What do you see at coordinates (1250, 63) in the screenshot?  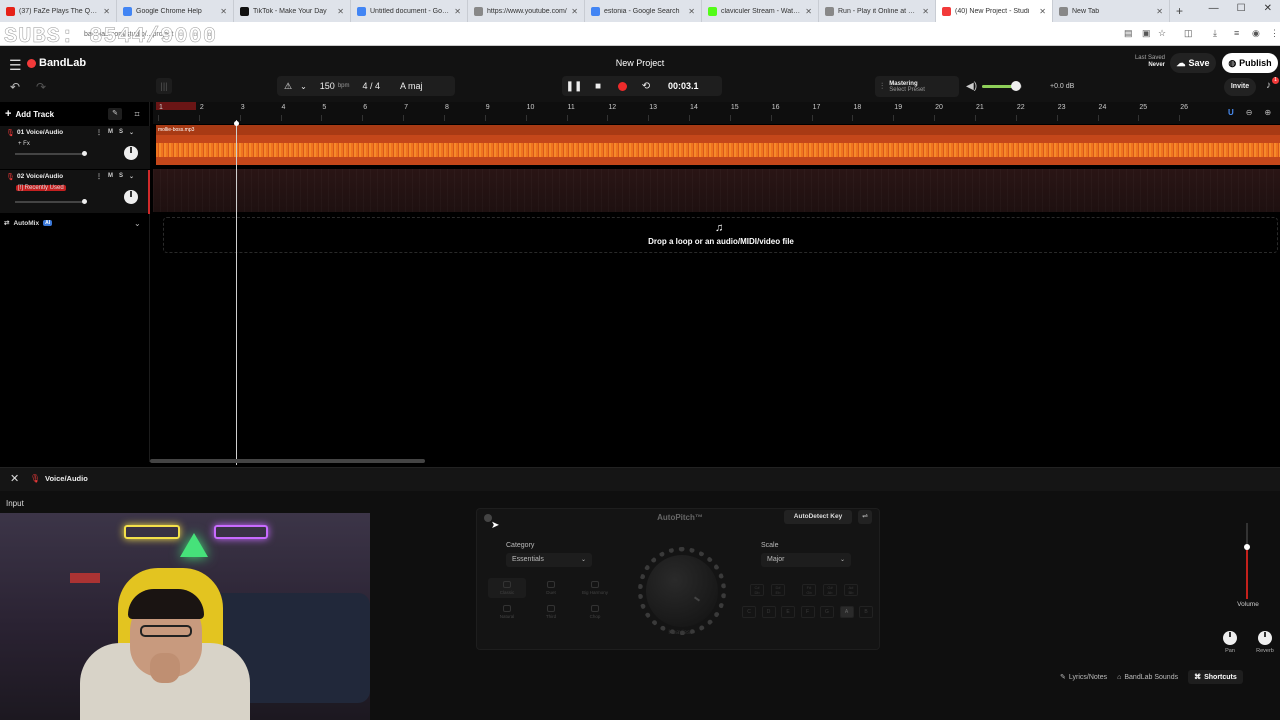 I see `publish-button: ◍ Publish` at bounding box center [1250, 63].